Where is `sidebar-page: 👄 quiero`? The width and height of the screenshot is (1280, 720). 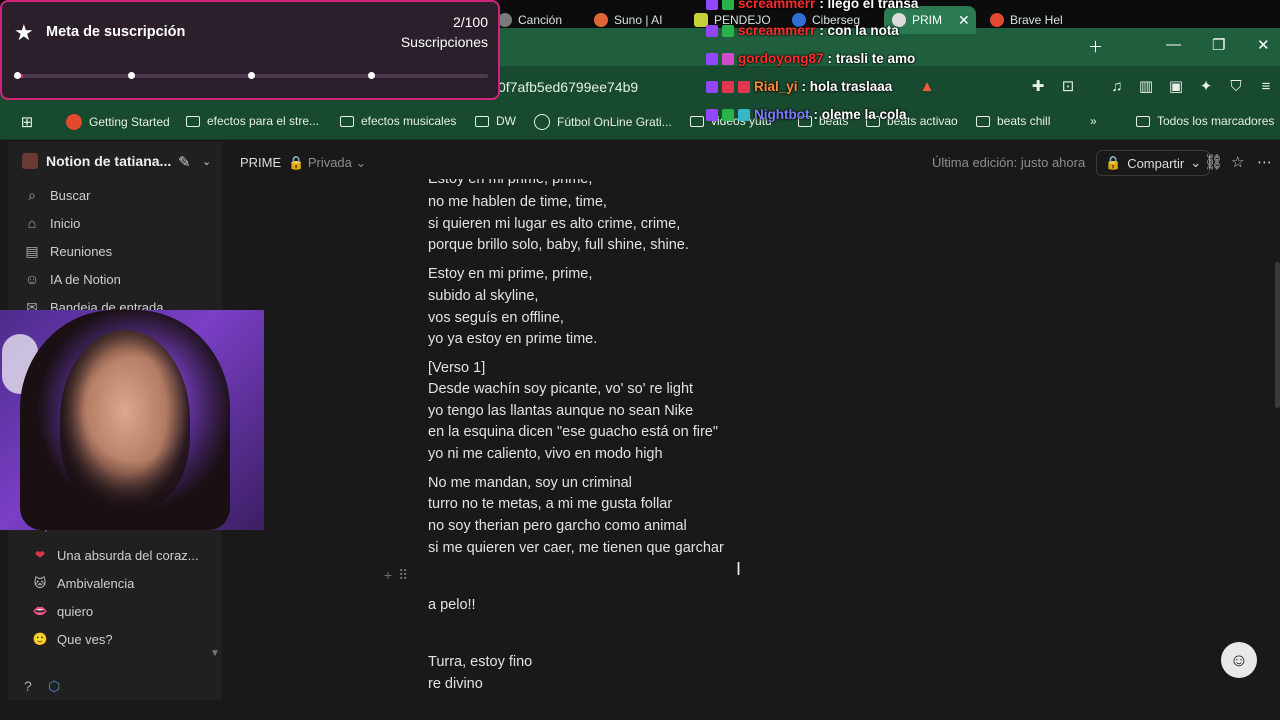
sidebar-page: 👄 quiero is located at coordinates (63, 611).